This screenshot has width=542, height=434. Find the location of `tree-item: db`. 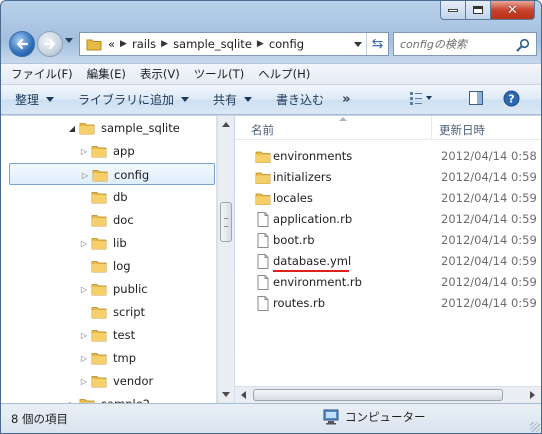

tree-item: db is located at coordinates (108, 197).